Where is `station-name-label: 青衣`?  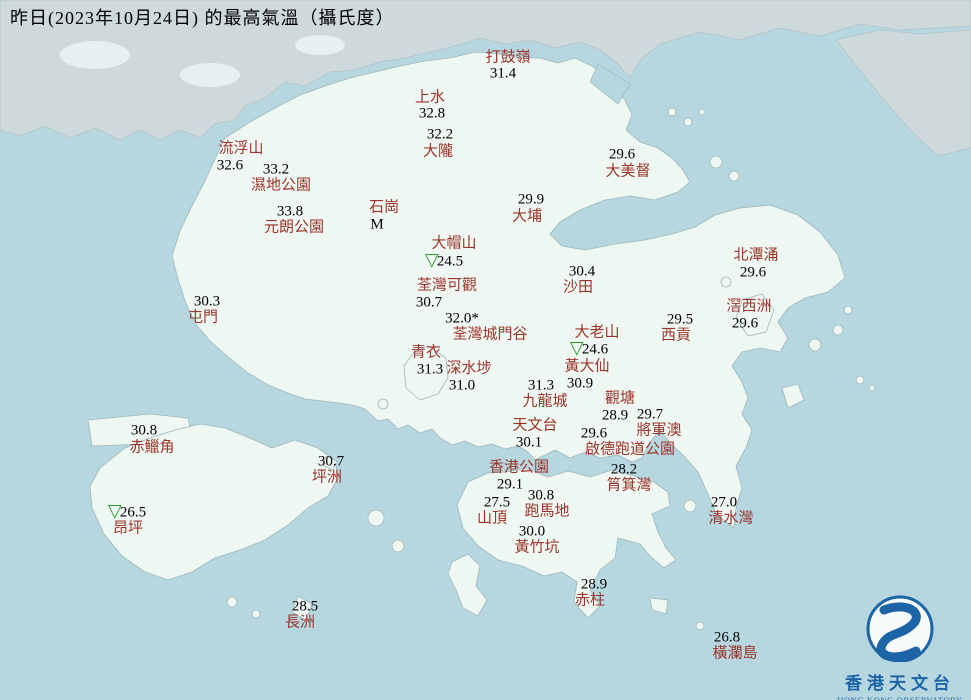
station-name-label: 青衣 is located at coordinates (426, 352).